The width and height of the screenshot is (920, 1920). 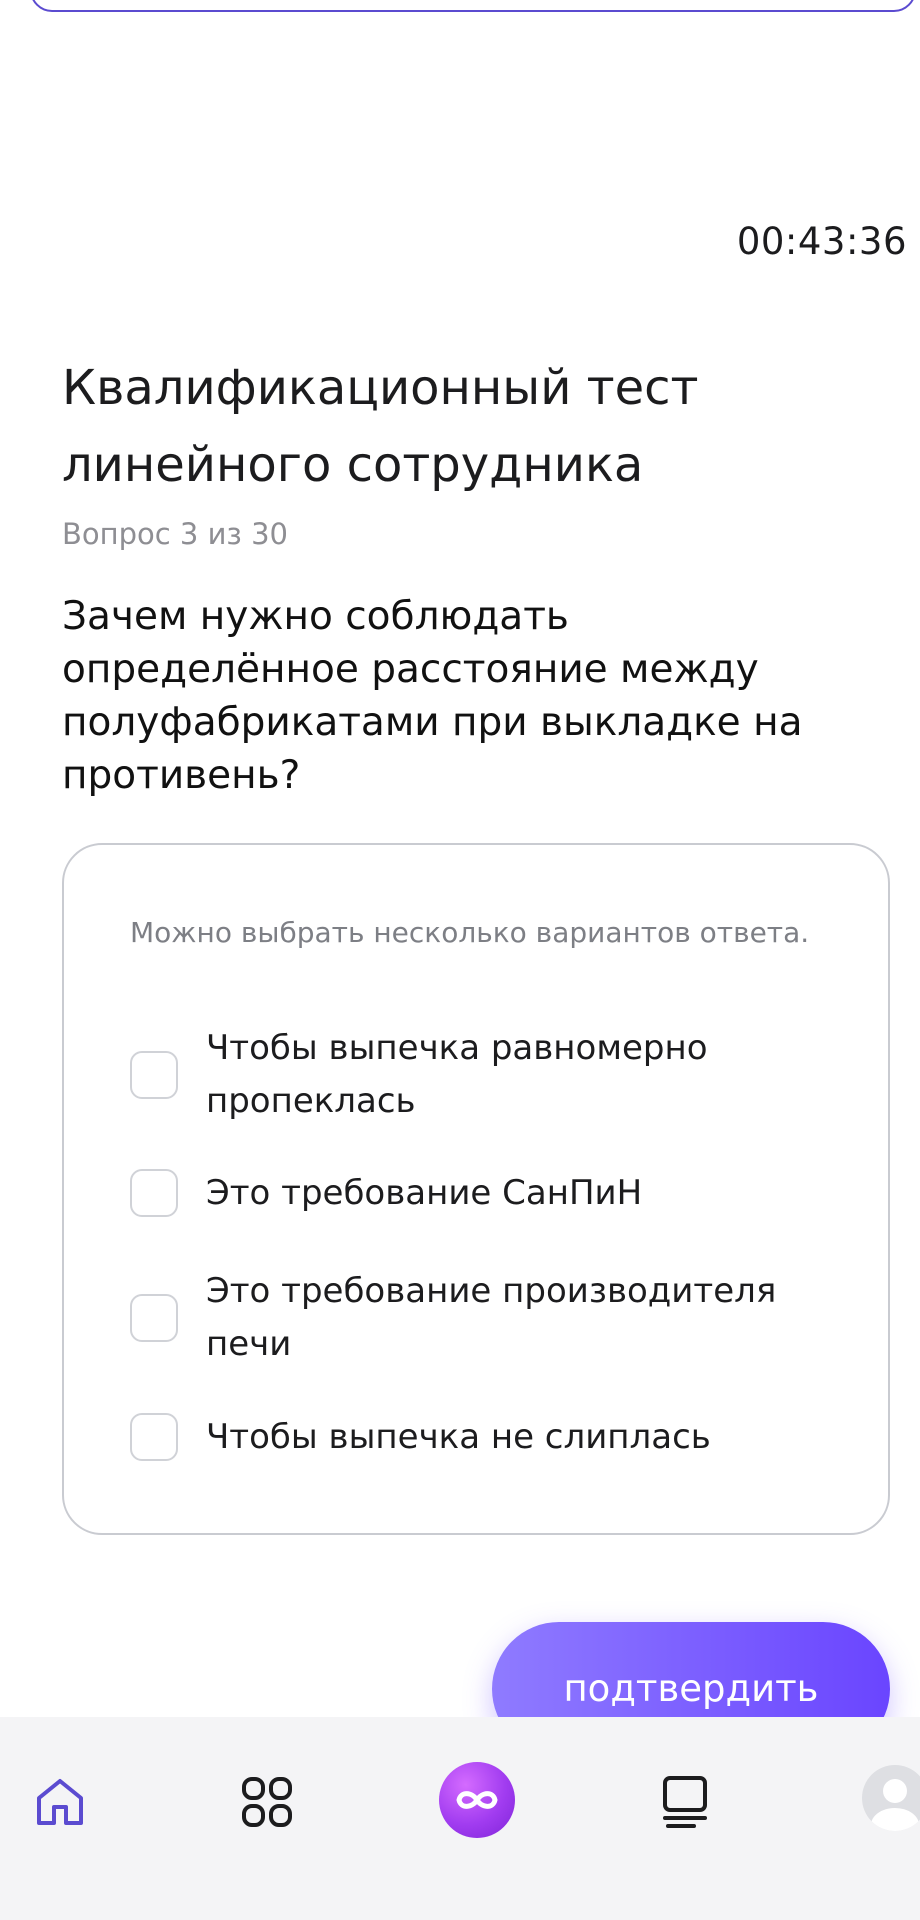 I want to click on quiz-timer: 00:43:36, so click(x=821, y=241).